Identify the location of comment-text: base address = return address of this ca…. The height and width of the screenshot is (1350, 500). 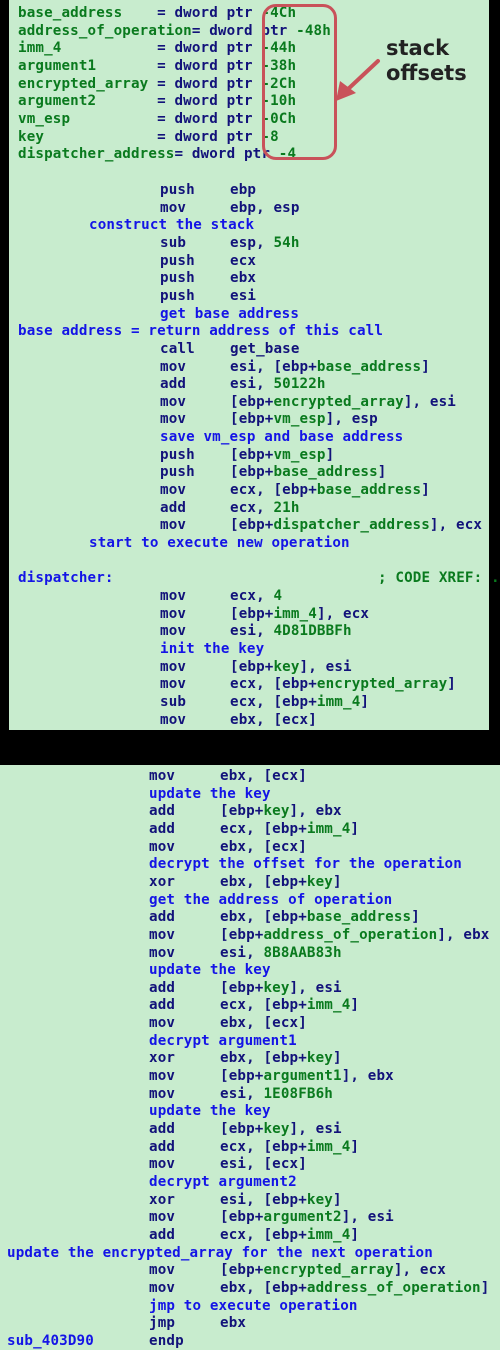
(201, 331).